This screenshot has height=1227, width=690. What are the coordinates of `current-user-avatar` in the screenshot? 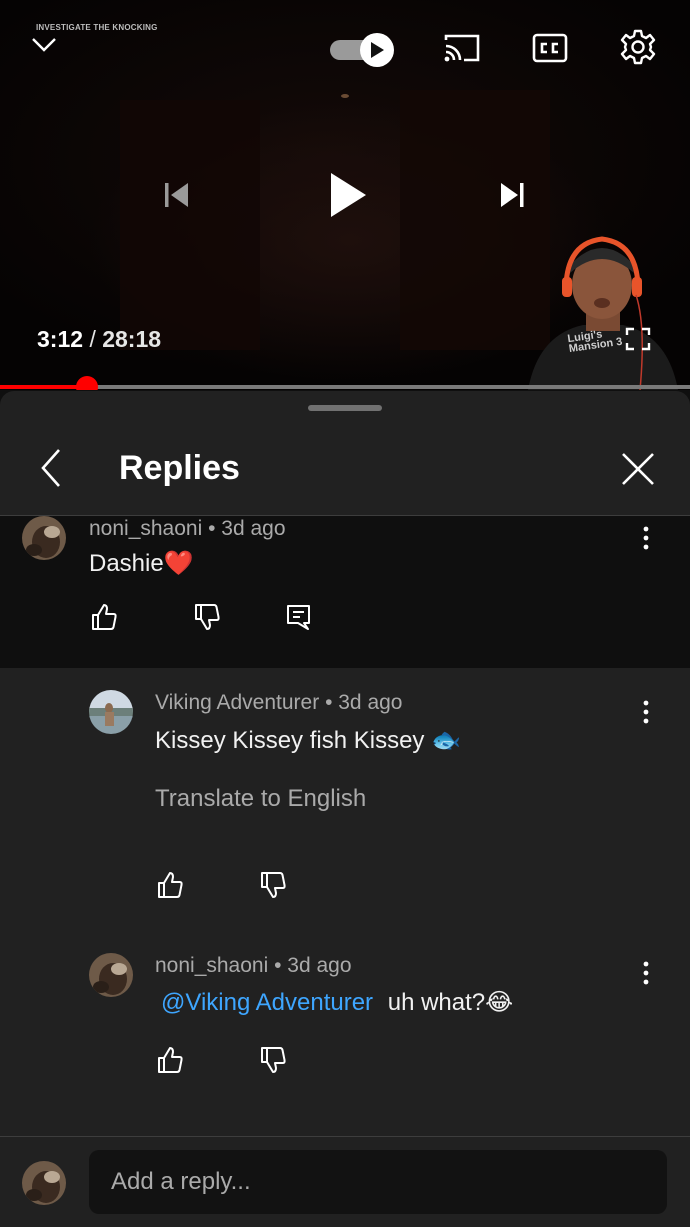 It's located at (44, 1183).